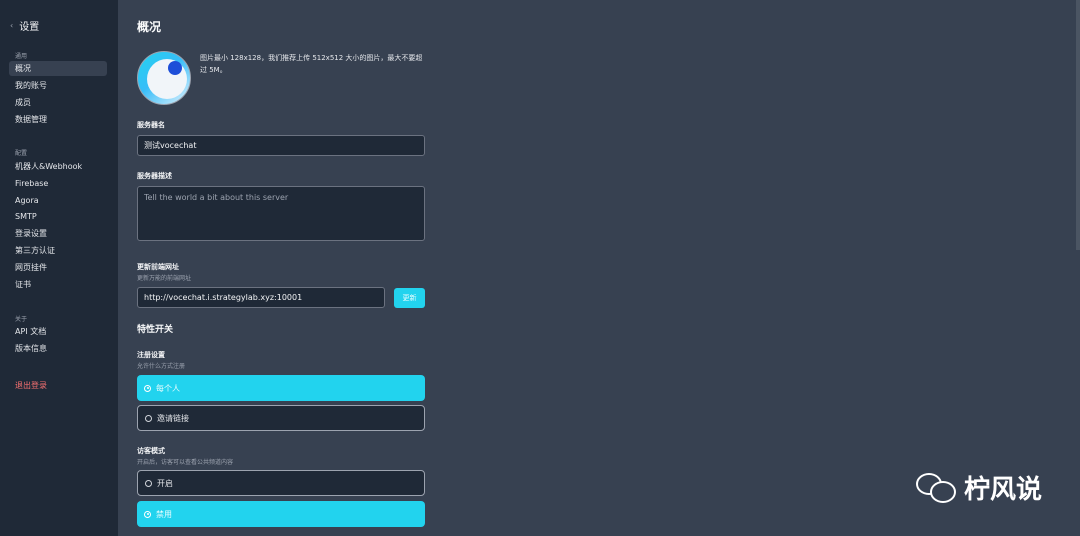 The width and height of the screenshot is (1080, 536). Describe the element at coordinates (281, 483) in the screenshot. I see `guest-mode-option-on: 开启` at that location.